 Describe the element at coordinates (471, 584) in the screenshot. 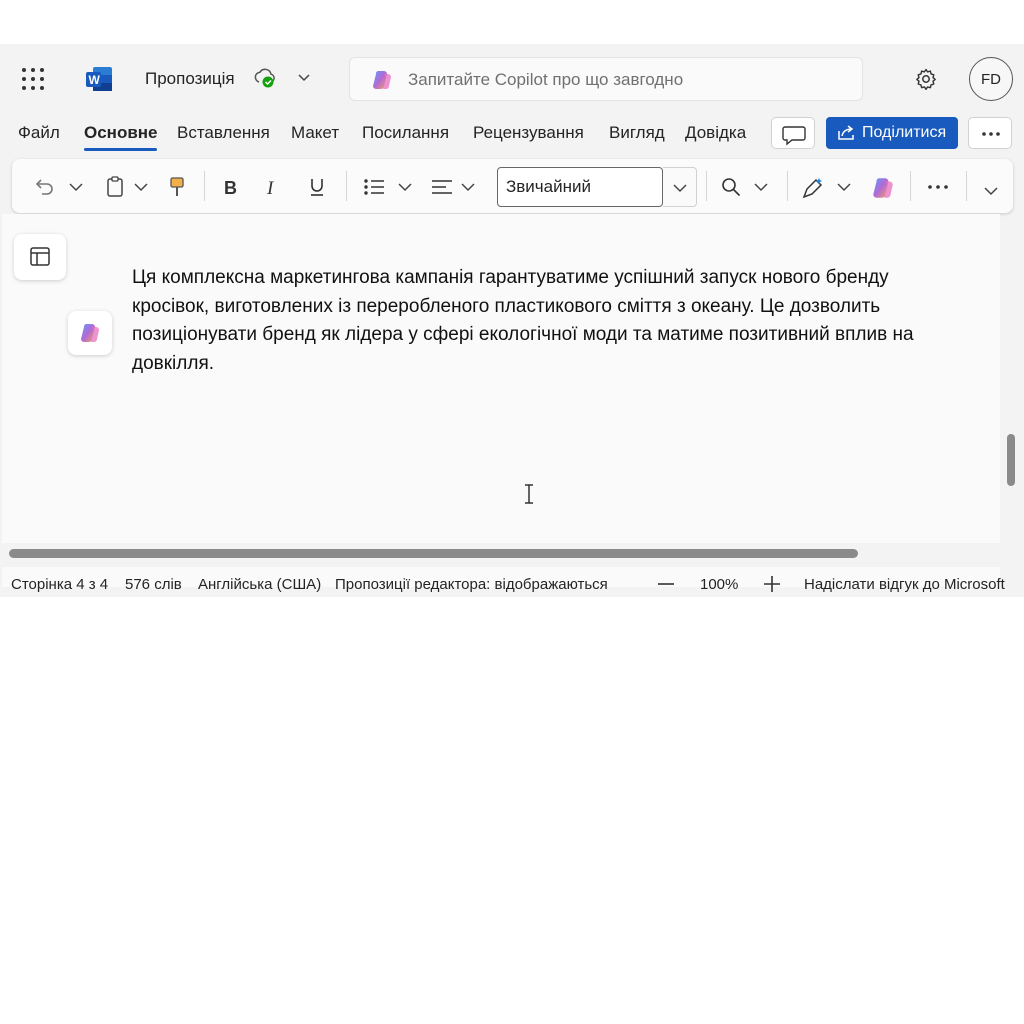

I see `editor-suggestions-status: Пропозиції редактора: відображаються` at that location.